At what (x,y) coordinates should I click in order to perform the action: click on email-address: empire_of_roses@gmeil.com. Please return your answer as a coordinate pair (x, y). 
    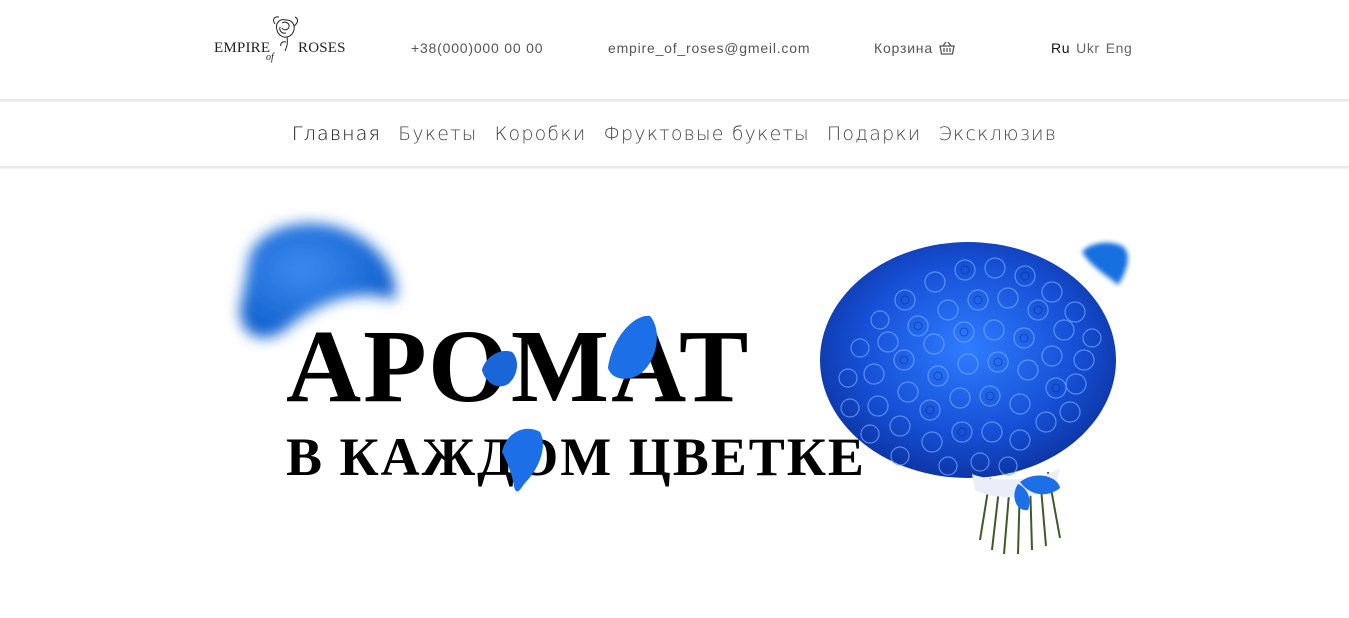
    Looking at the image, I should click on (709, 48).